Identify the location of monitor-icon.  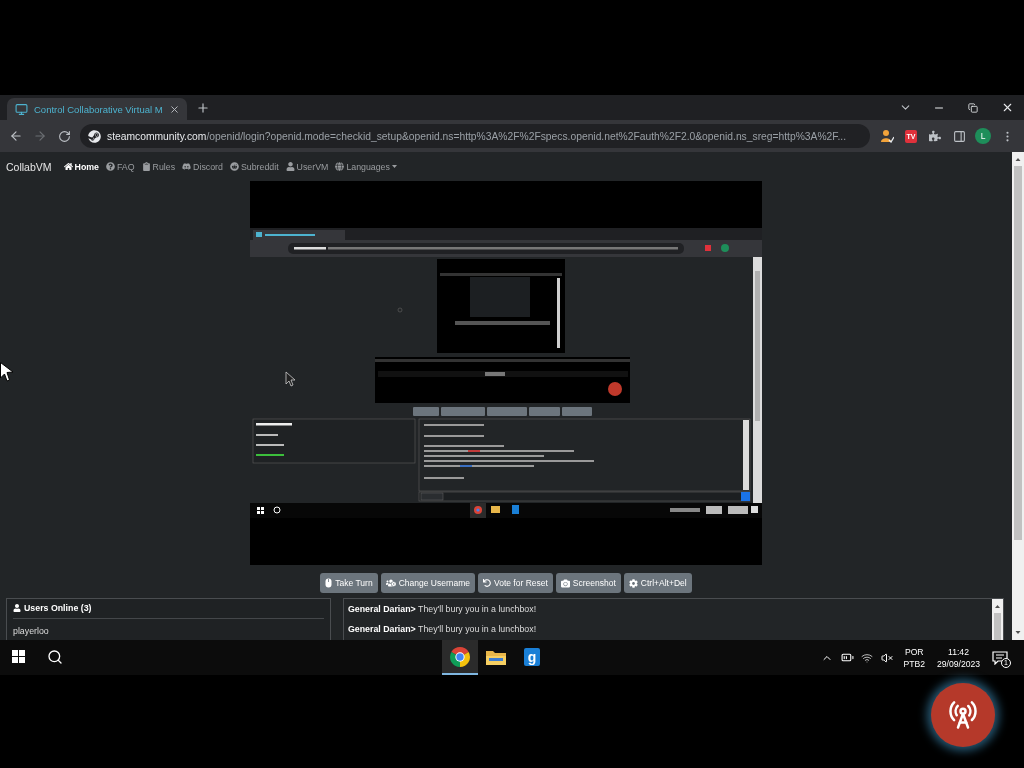
(21, 109).